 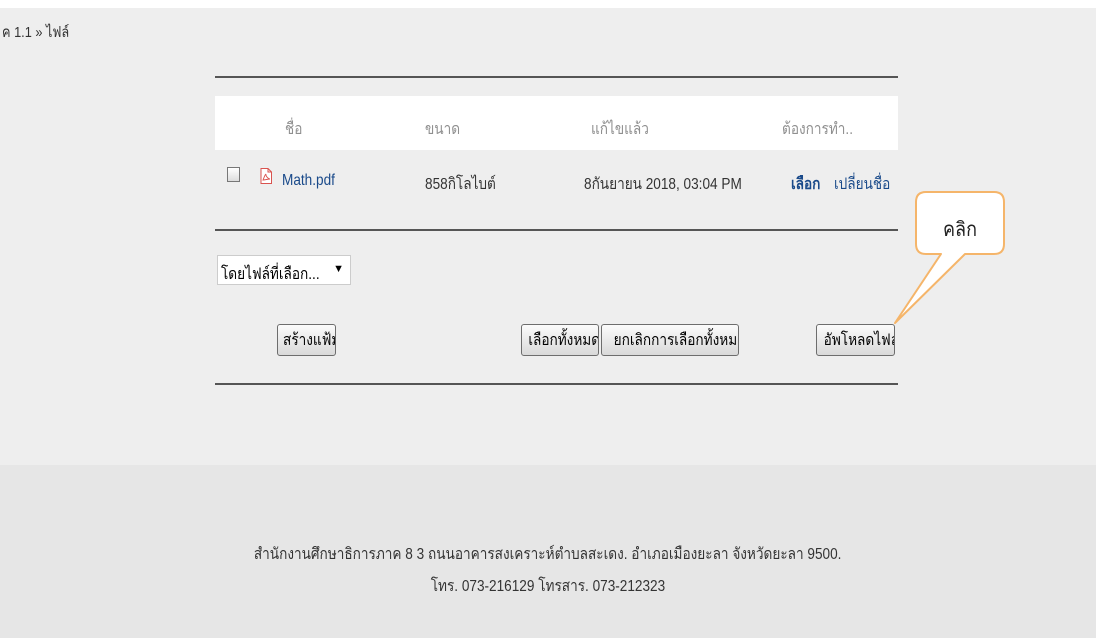 What do you see at coordinates (556, 230) in the screenshot?
I see `divider-middle` at bounding box center [556, 230].